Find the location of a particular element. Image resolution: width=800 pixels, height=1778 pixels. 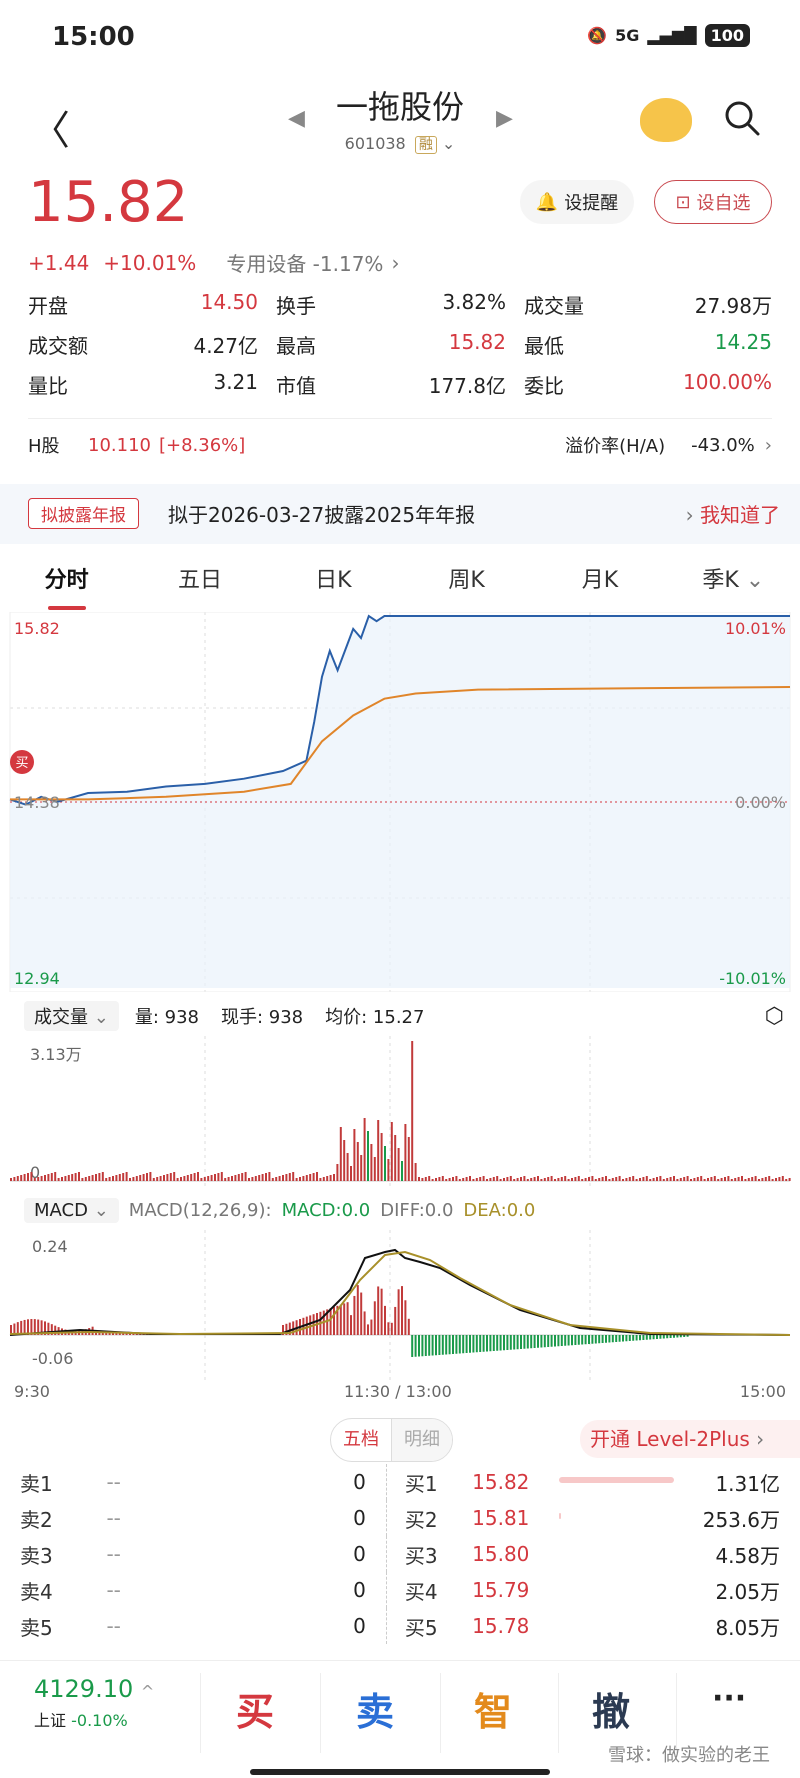

status-bar: 15:00 🔕 5G ▂▄▆█ 100 is located at coordinates (400, 40).